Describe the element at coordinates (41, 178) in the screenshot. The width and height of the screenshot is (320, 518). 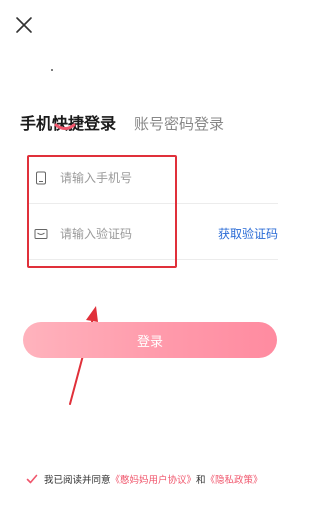
I see `phone-icon` at that location.